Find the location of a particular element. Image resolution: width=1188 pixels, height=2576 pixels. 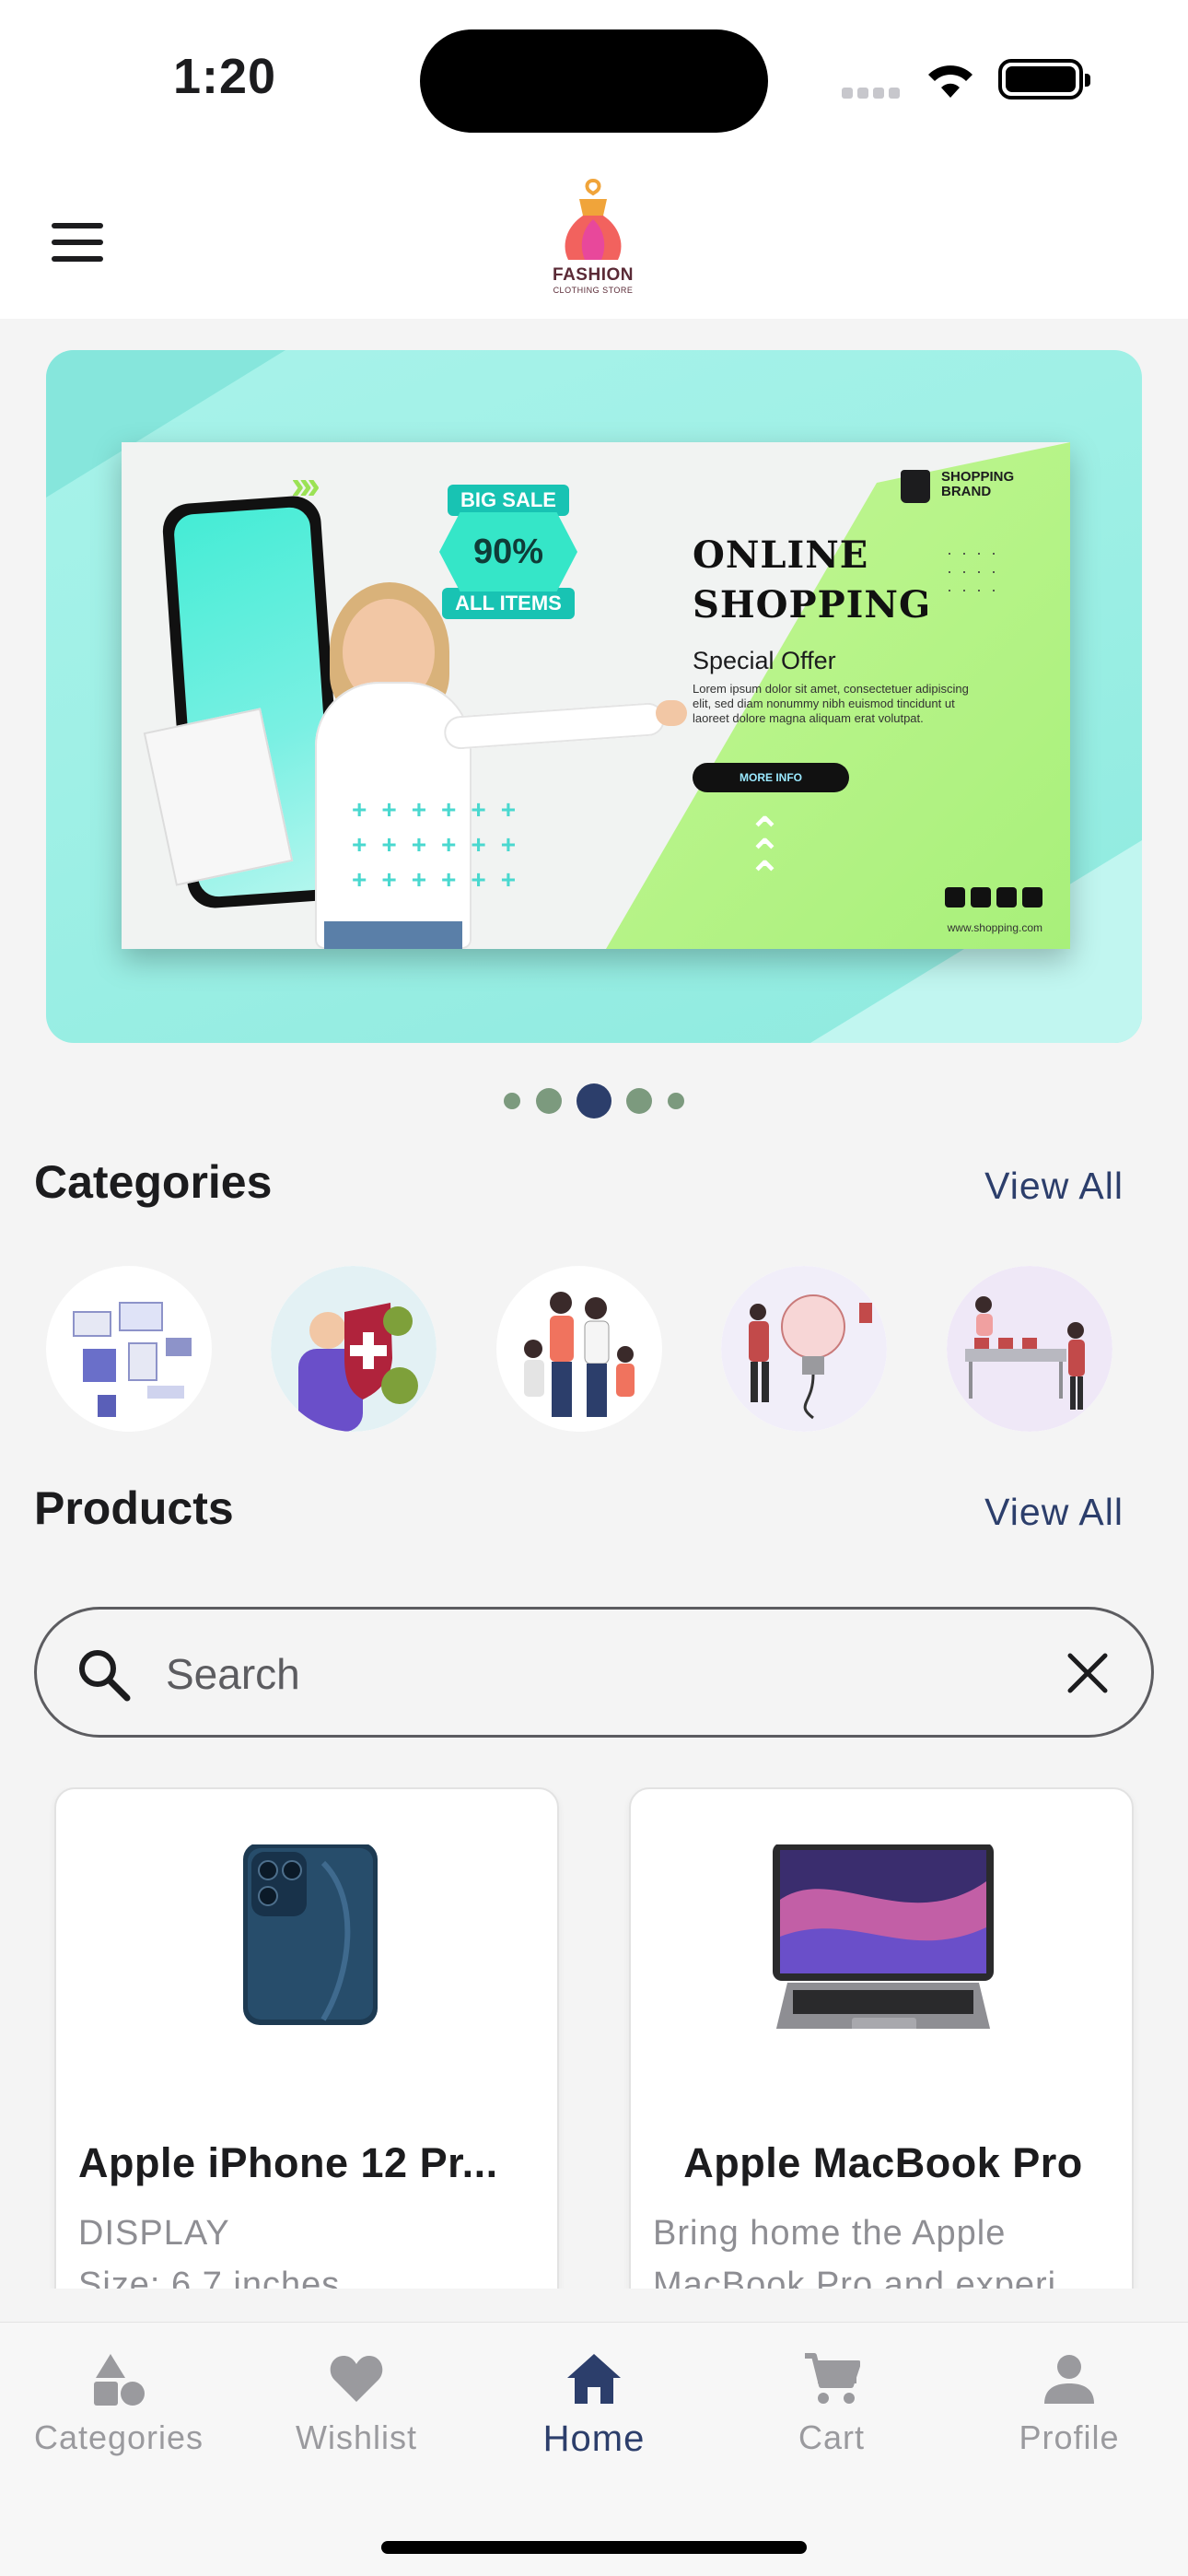

family-fashion-illustration-icon is located at coordinates (579, 1354).